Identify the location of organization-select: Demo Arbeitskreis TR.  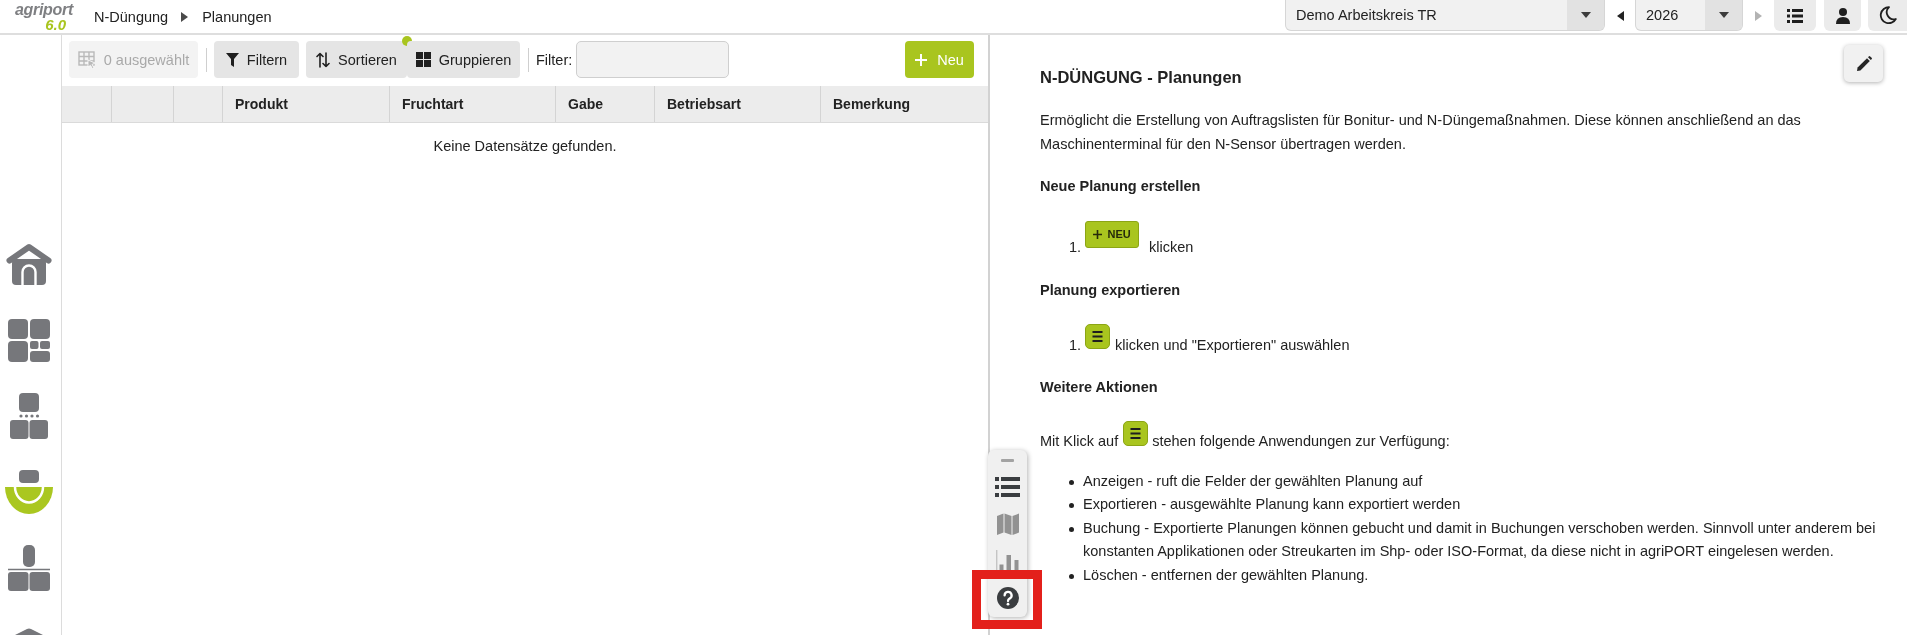
(1445, 15).